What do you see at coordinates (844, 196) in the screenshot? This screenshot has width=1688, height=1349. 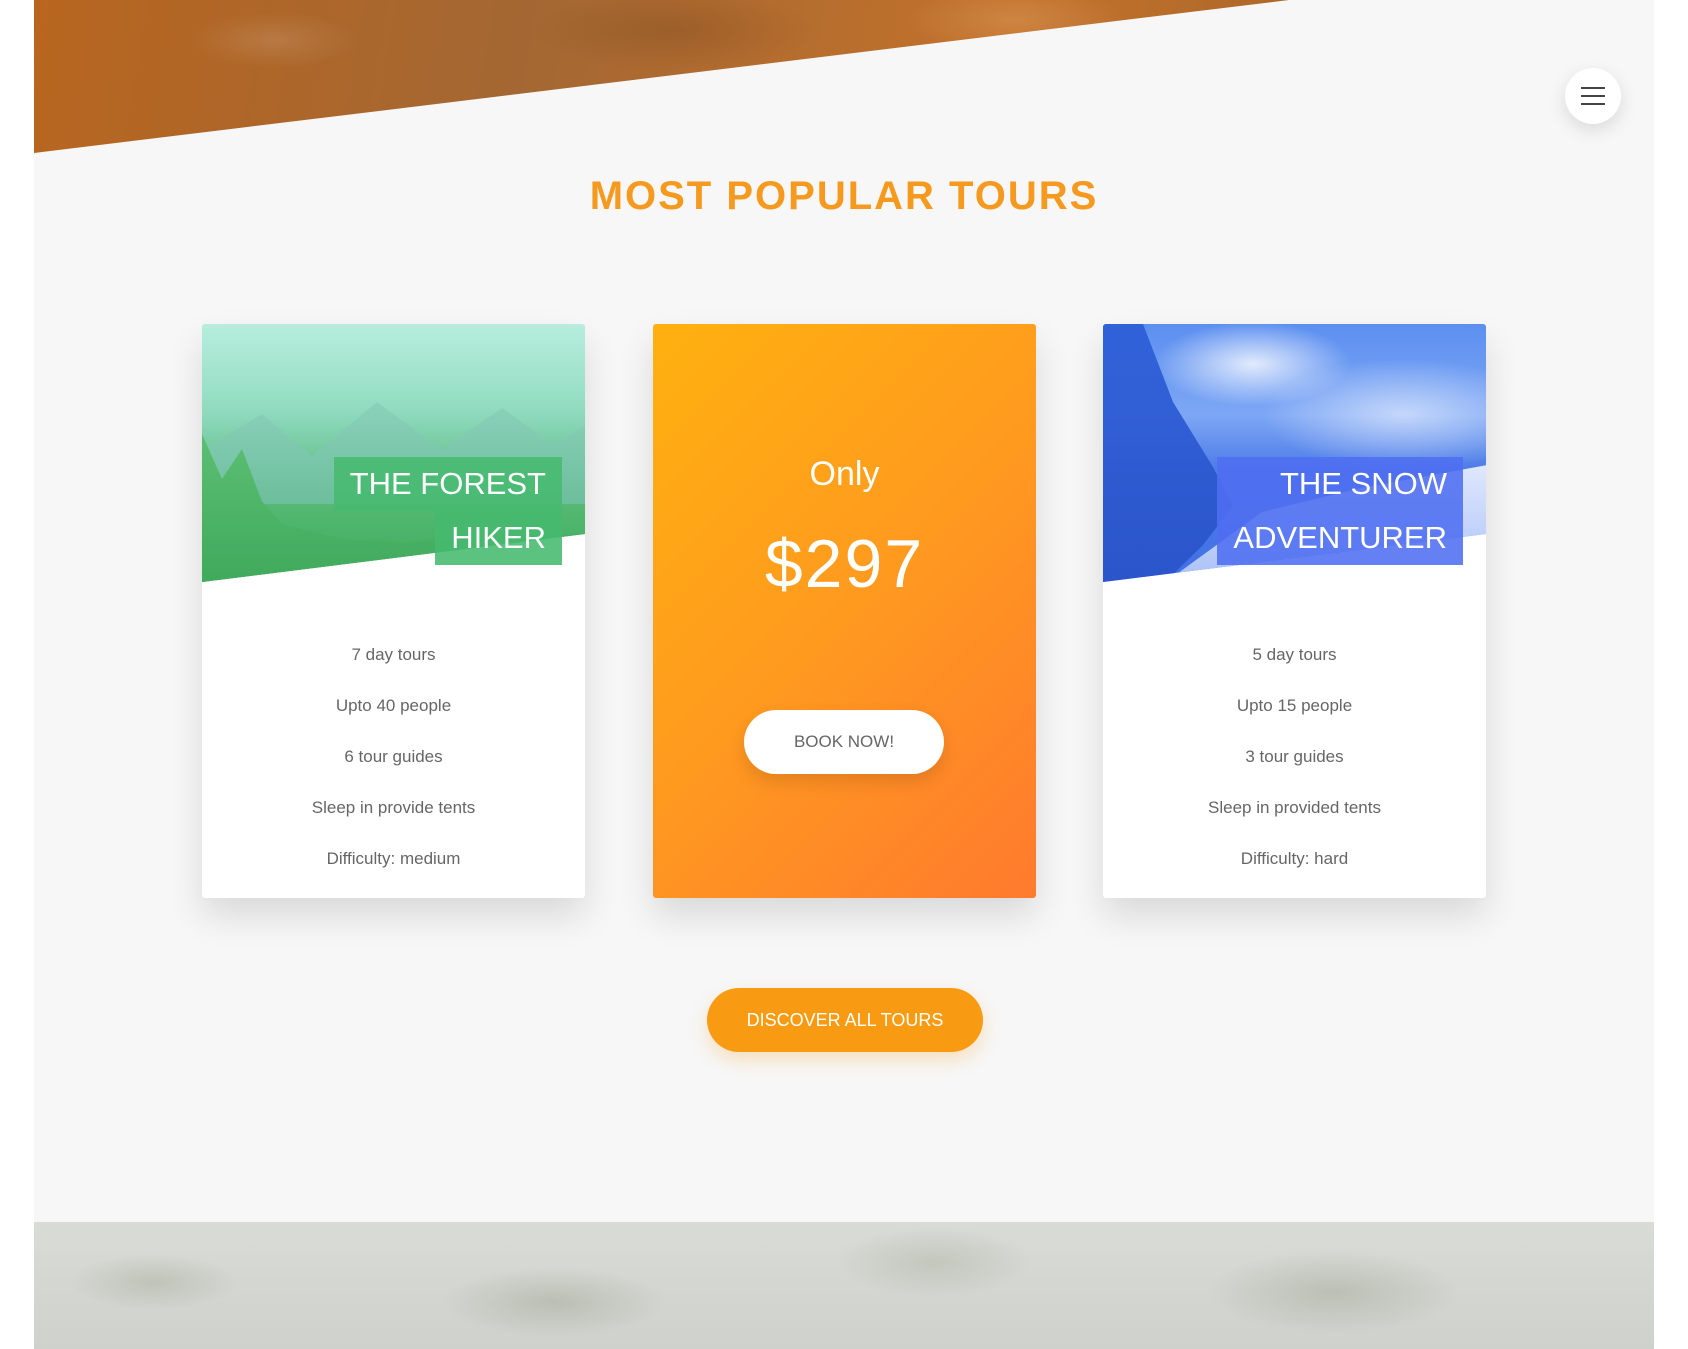 I see `section-title: MOST POPULAR TOURS` at bounding box center [844, 196].